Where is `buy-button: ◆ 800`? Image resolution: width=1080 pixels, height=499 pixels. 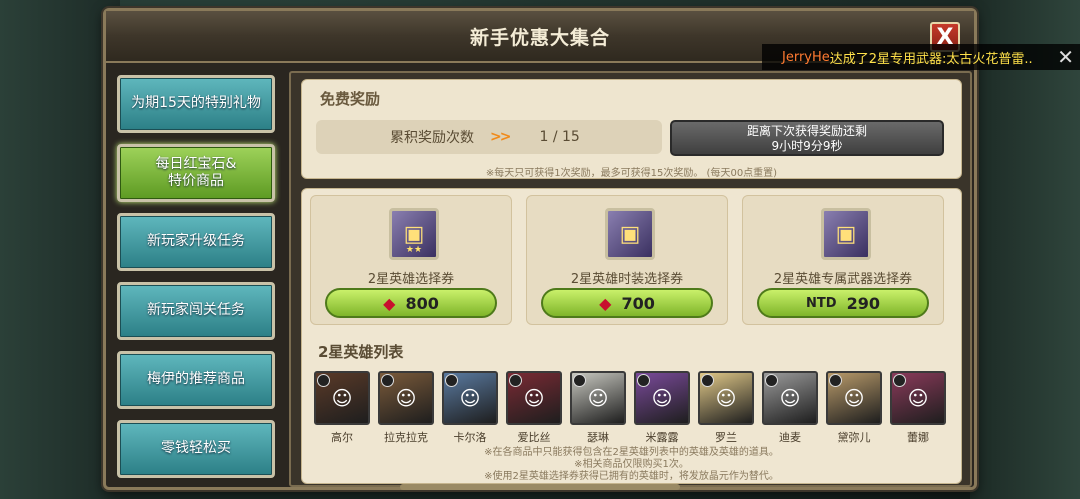
buy-button: ◆ 800 is located at coordinates (411, 303).